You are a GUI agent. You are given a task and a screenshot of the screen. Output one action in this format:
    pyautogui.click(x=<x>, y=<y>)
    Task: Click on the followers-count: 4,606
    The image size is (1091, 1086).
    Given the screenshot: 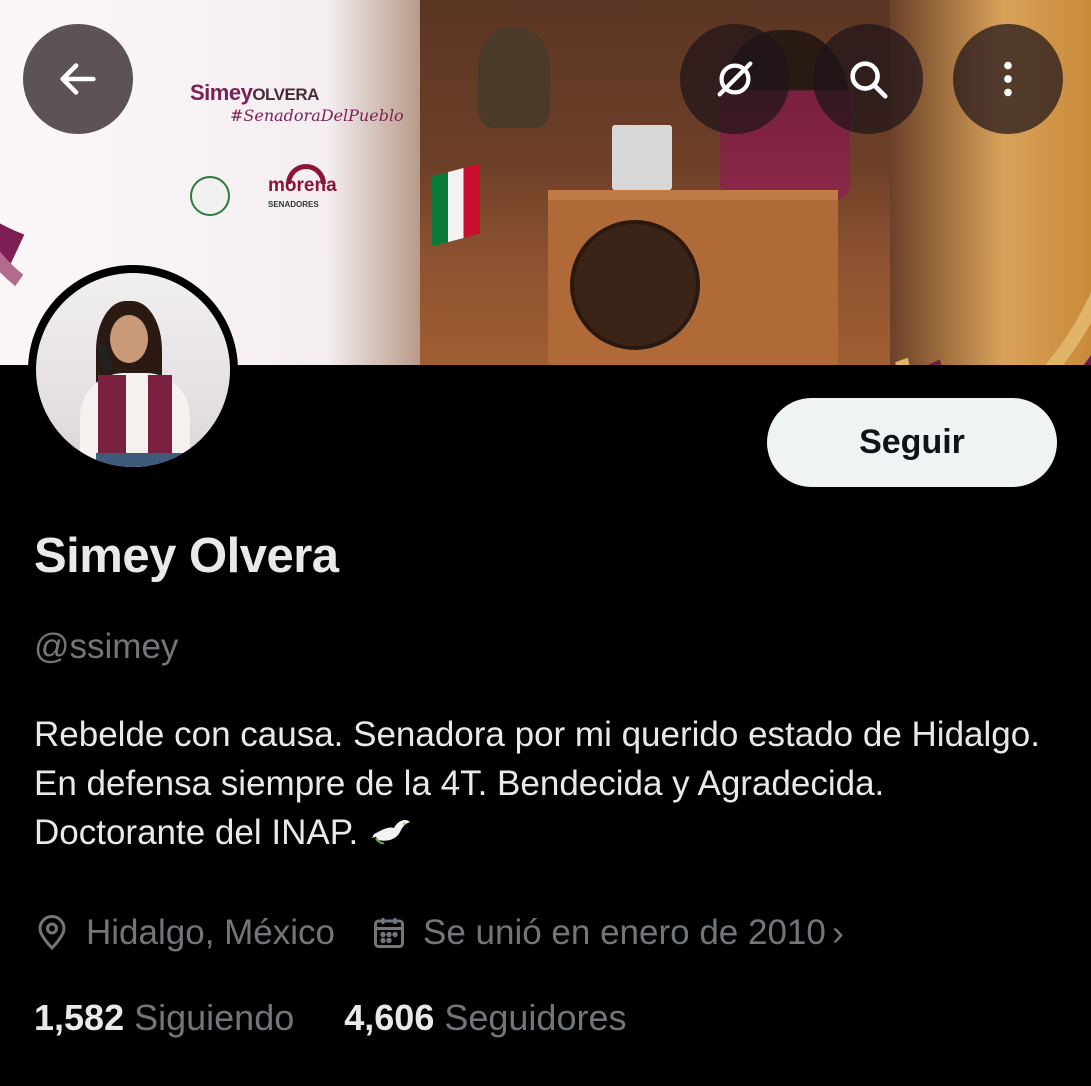 What is the action you would take?
    pyautogui.click(x=389, y=1017)
    